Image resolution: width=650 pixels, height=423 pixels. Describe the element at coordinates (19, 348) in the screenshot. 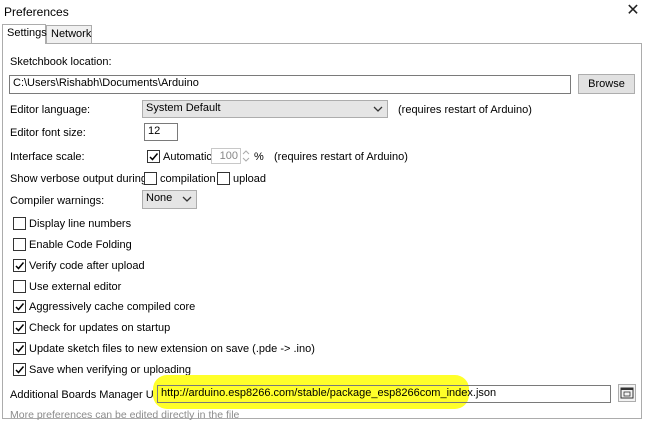

I see `update-extension-checkbox` at that location.